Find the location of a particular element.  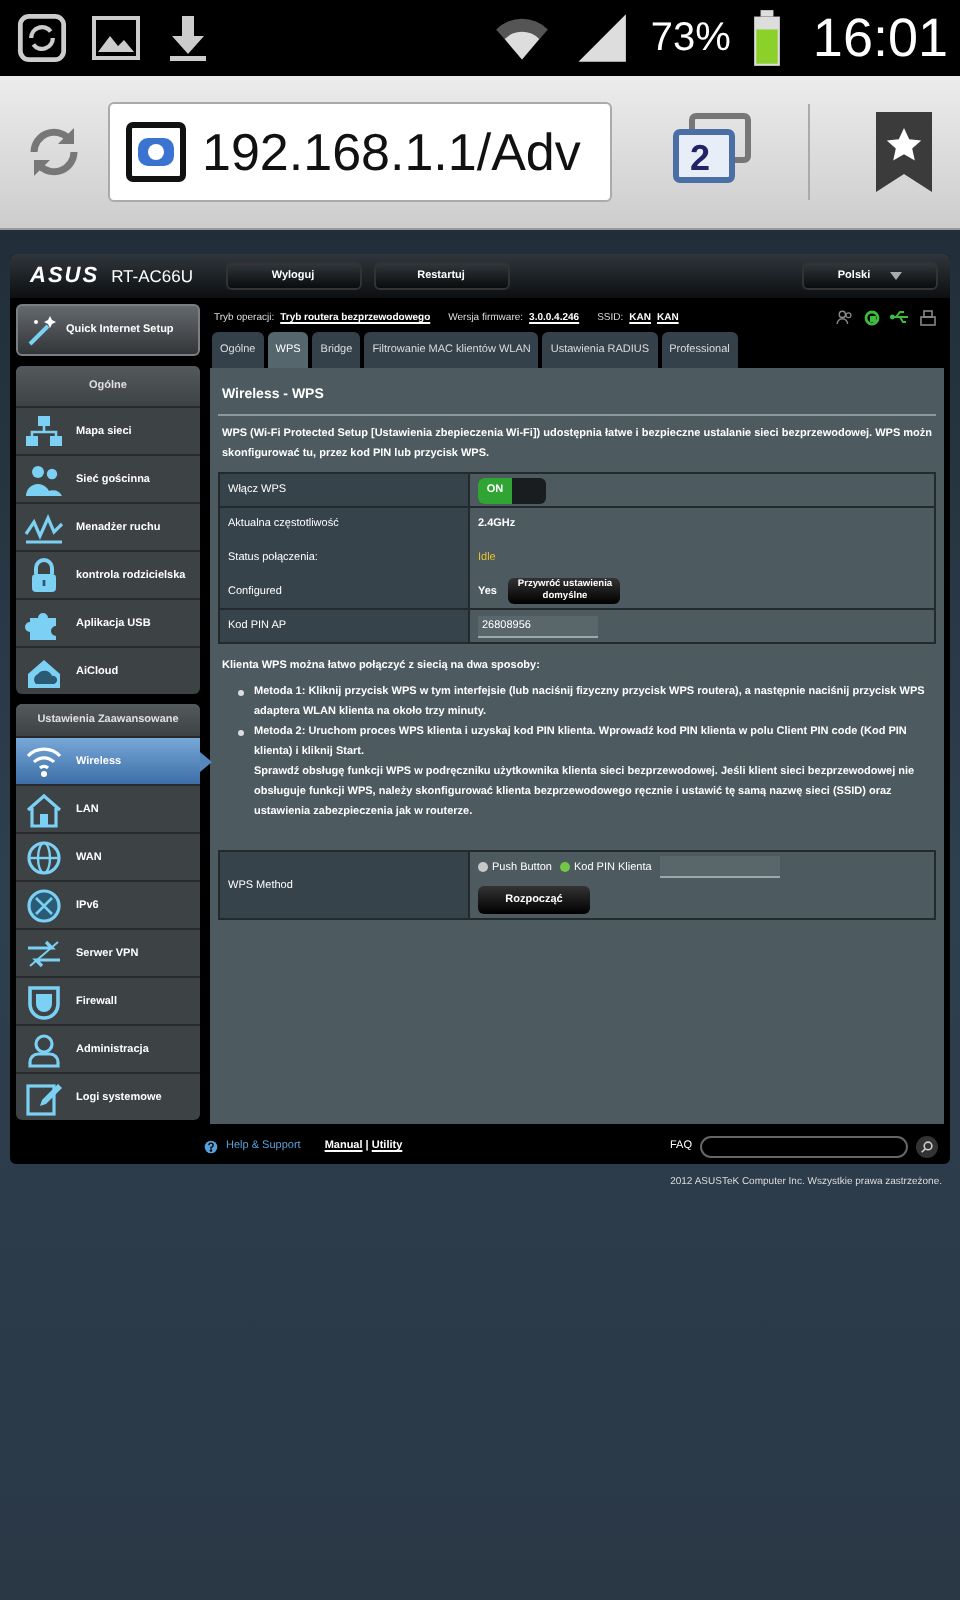

shield-icon is located at coordinates (44, 1001).